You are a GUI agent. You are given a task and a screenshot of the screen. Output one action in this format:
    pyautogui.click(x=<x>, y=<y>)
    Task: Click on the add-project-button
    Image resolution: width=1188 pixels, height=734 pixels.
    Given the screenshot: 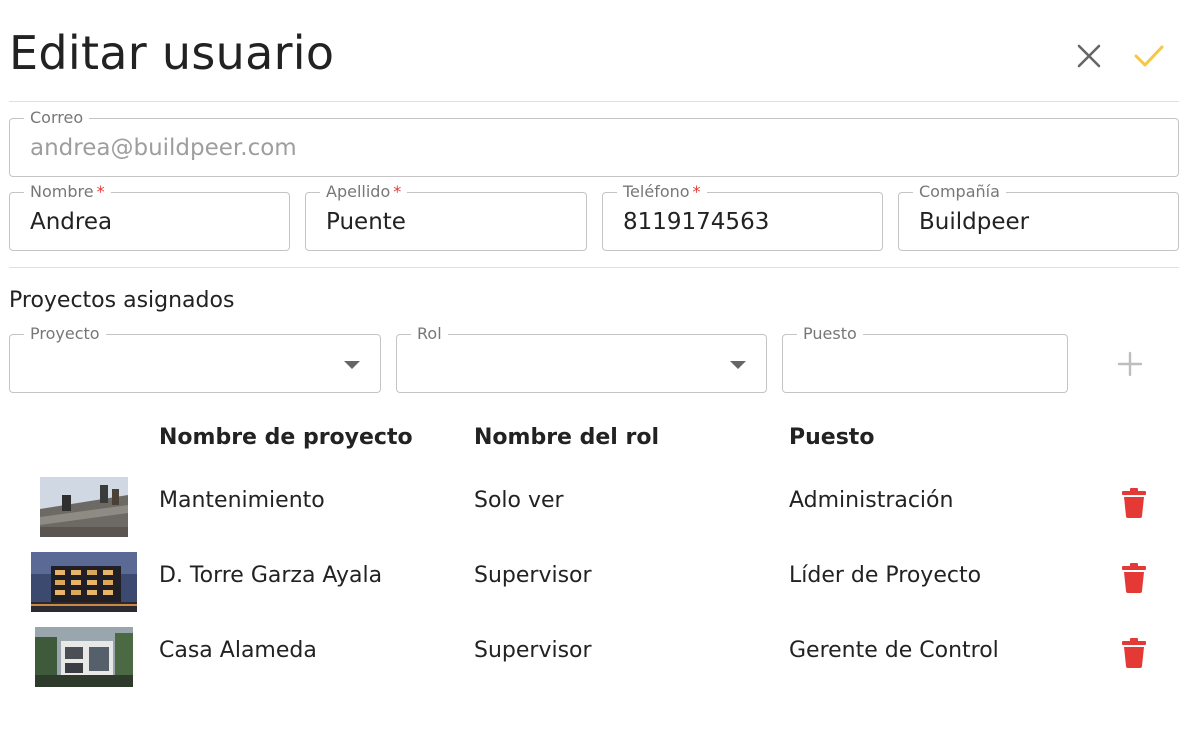 What is the action you would take?
    pyautogui.click(x=1130, y=364)
    